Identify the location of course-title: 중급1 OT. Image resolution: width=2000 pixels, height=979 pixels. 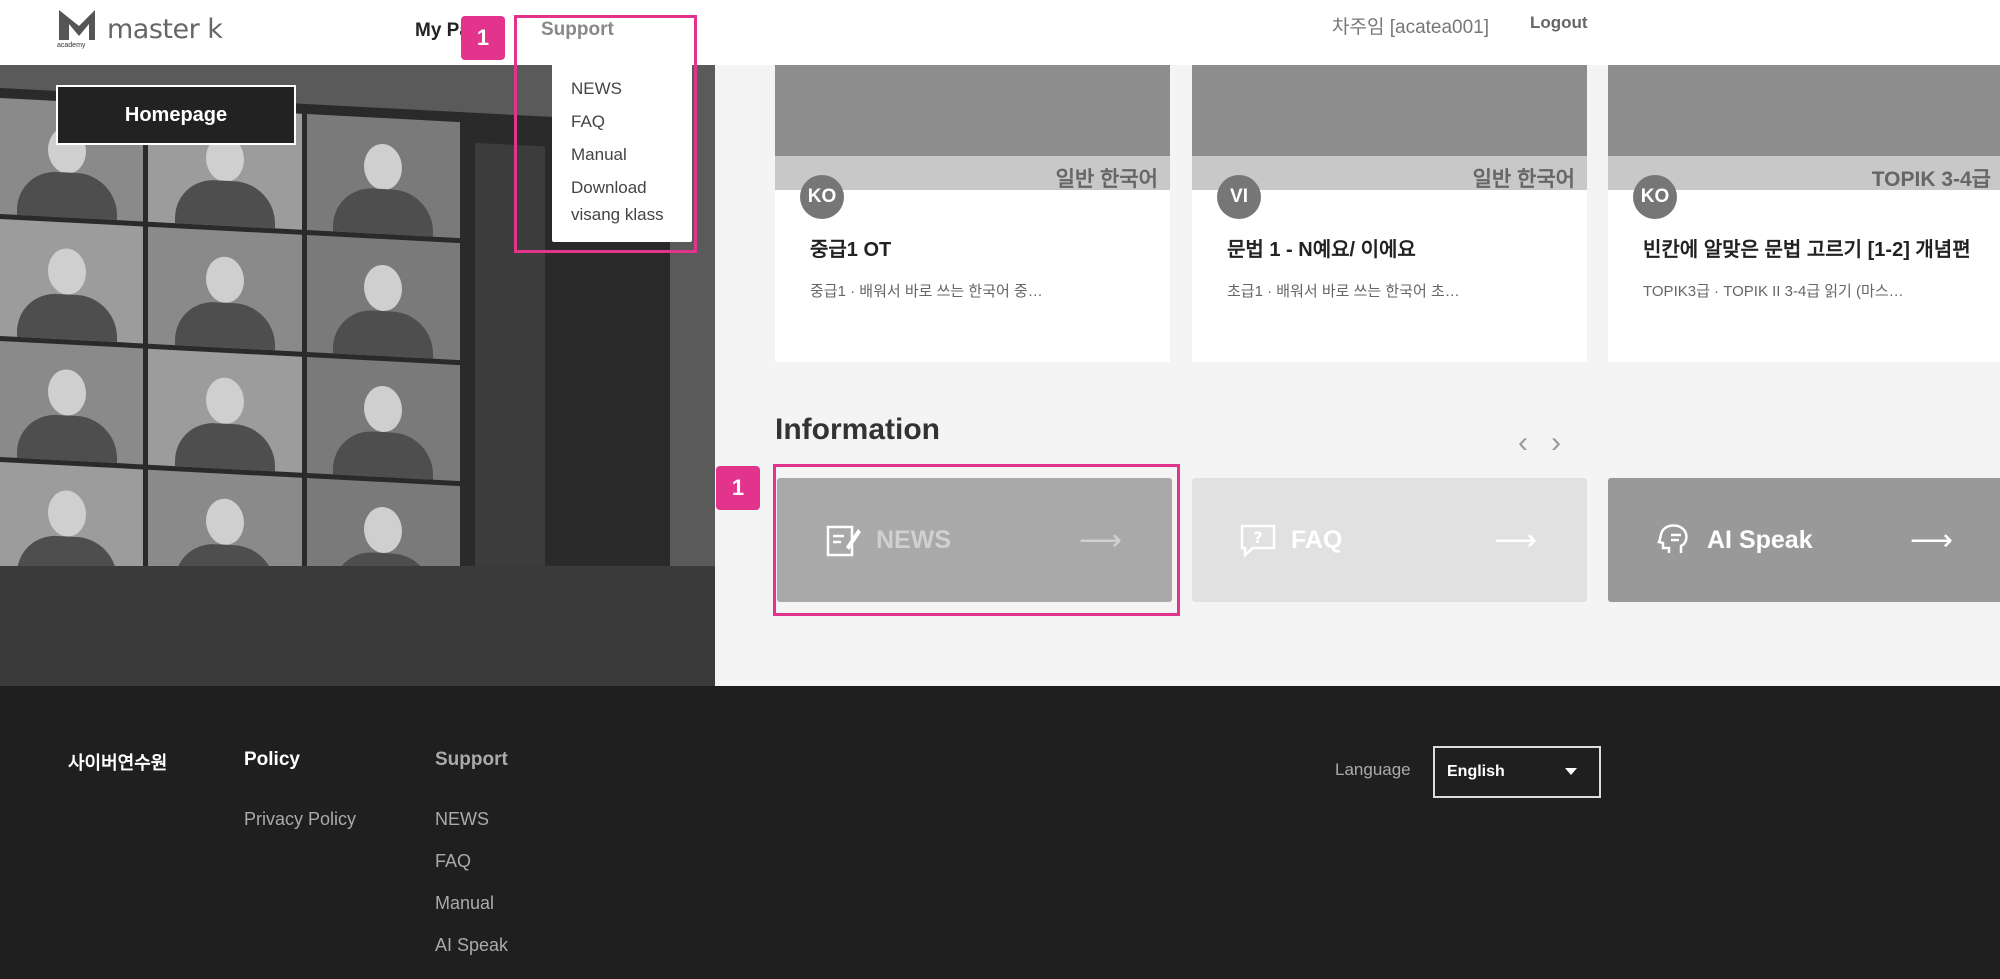
(851, 250).